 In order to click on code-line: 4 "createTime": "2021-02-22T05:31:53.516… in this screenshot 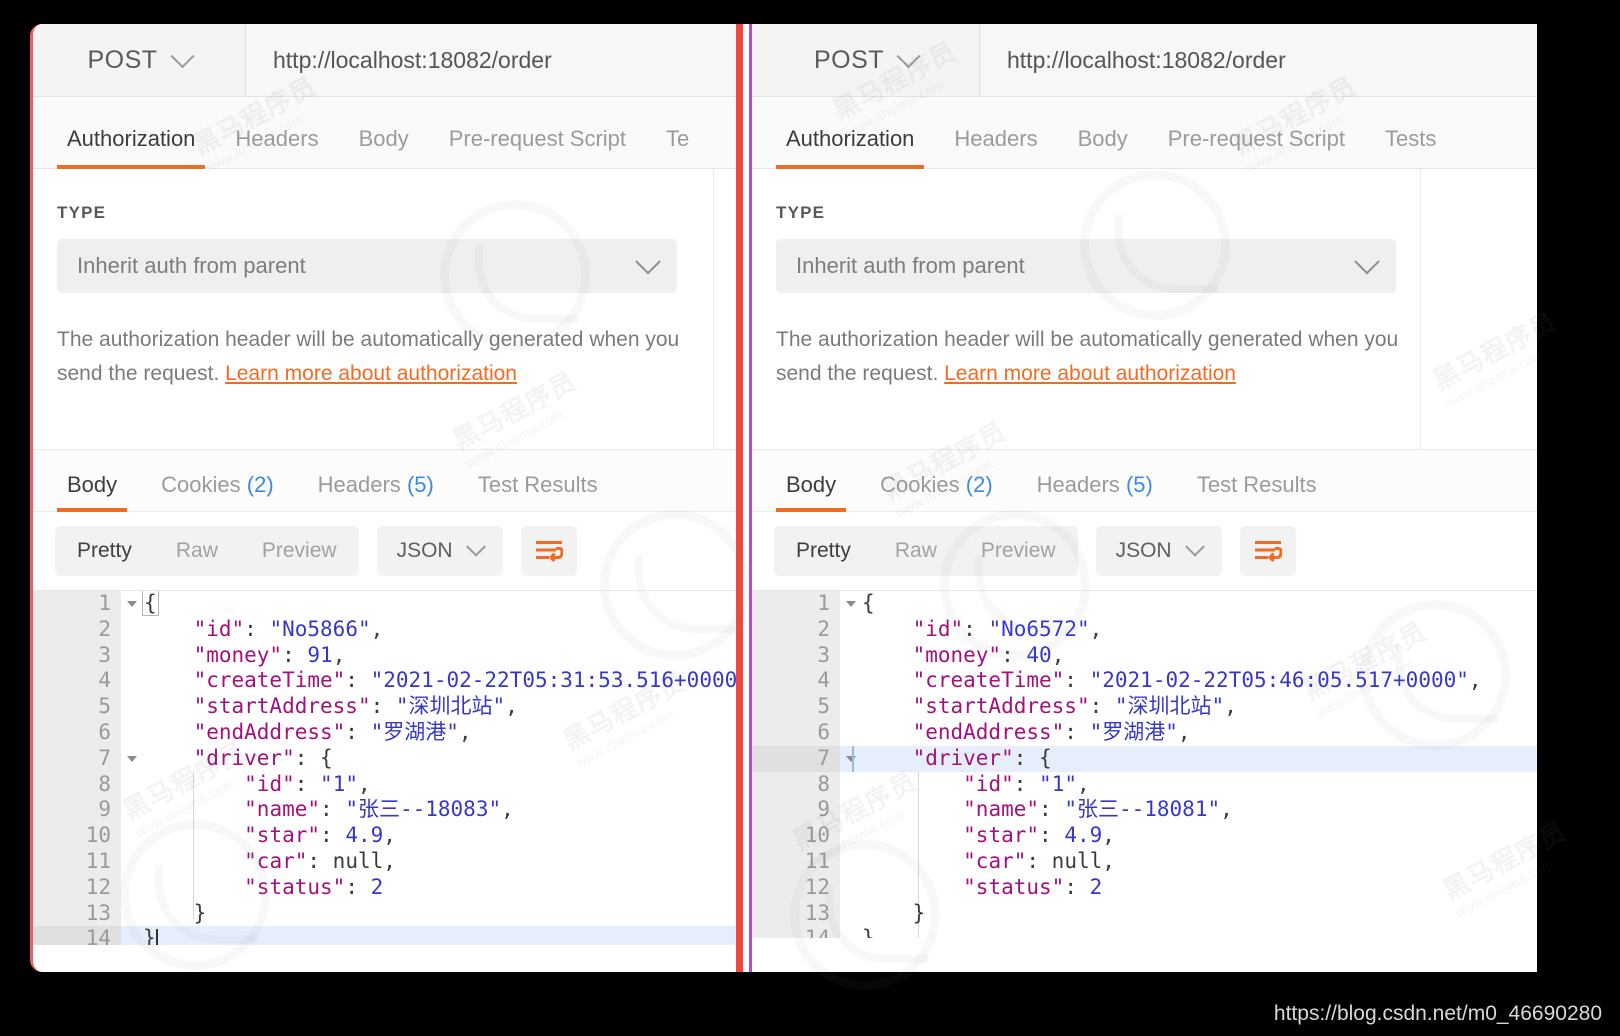, I will do `click(384, 681)`.